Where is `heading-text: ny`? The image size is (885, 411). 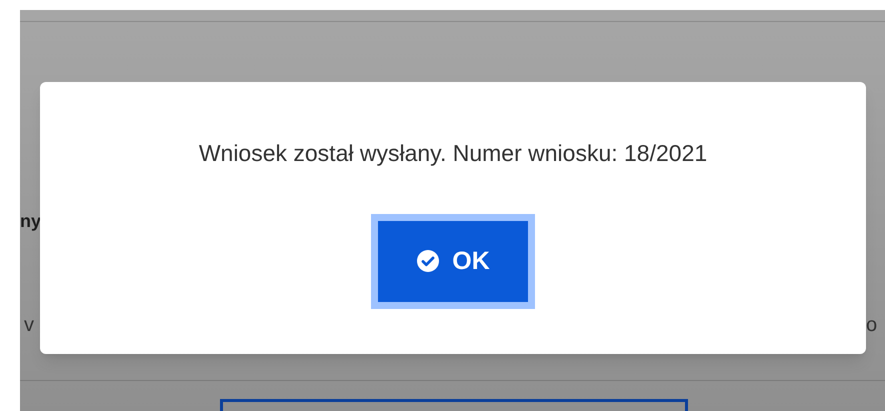
heading-text: ny is located at coordinates (31, 221).